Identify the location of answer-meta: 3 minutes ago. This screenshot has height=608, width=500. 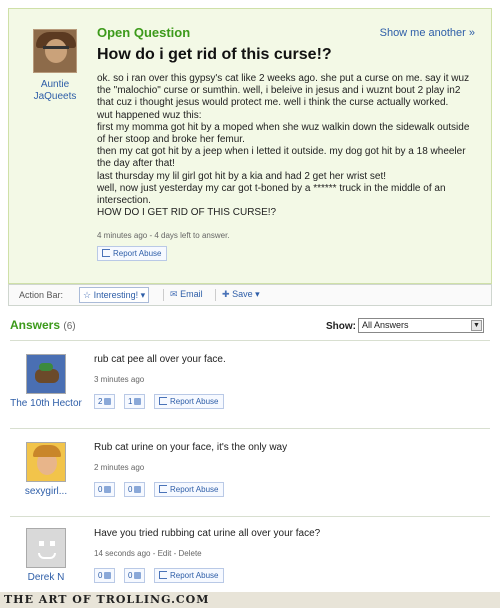
(119, 379).